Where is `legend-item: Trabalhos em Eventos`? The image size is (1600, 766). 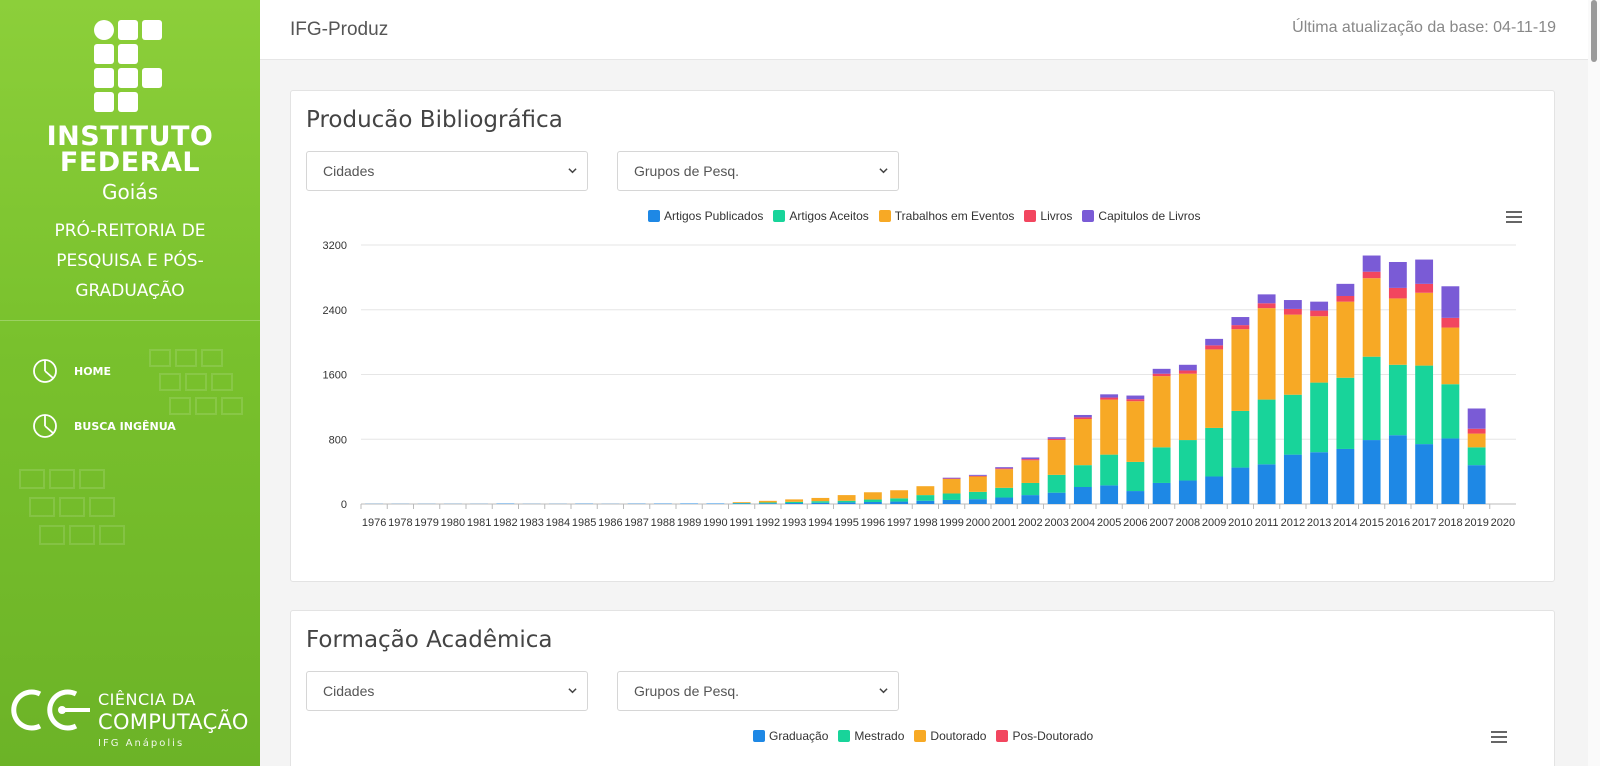
legend-item: Trabalhos em Eventos is located at coordinates (946, 216).